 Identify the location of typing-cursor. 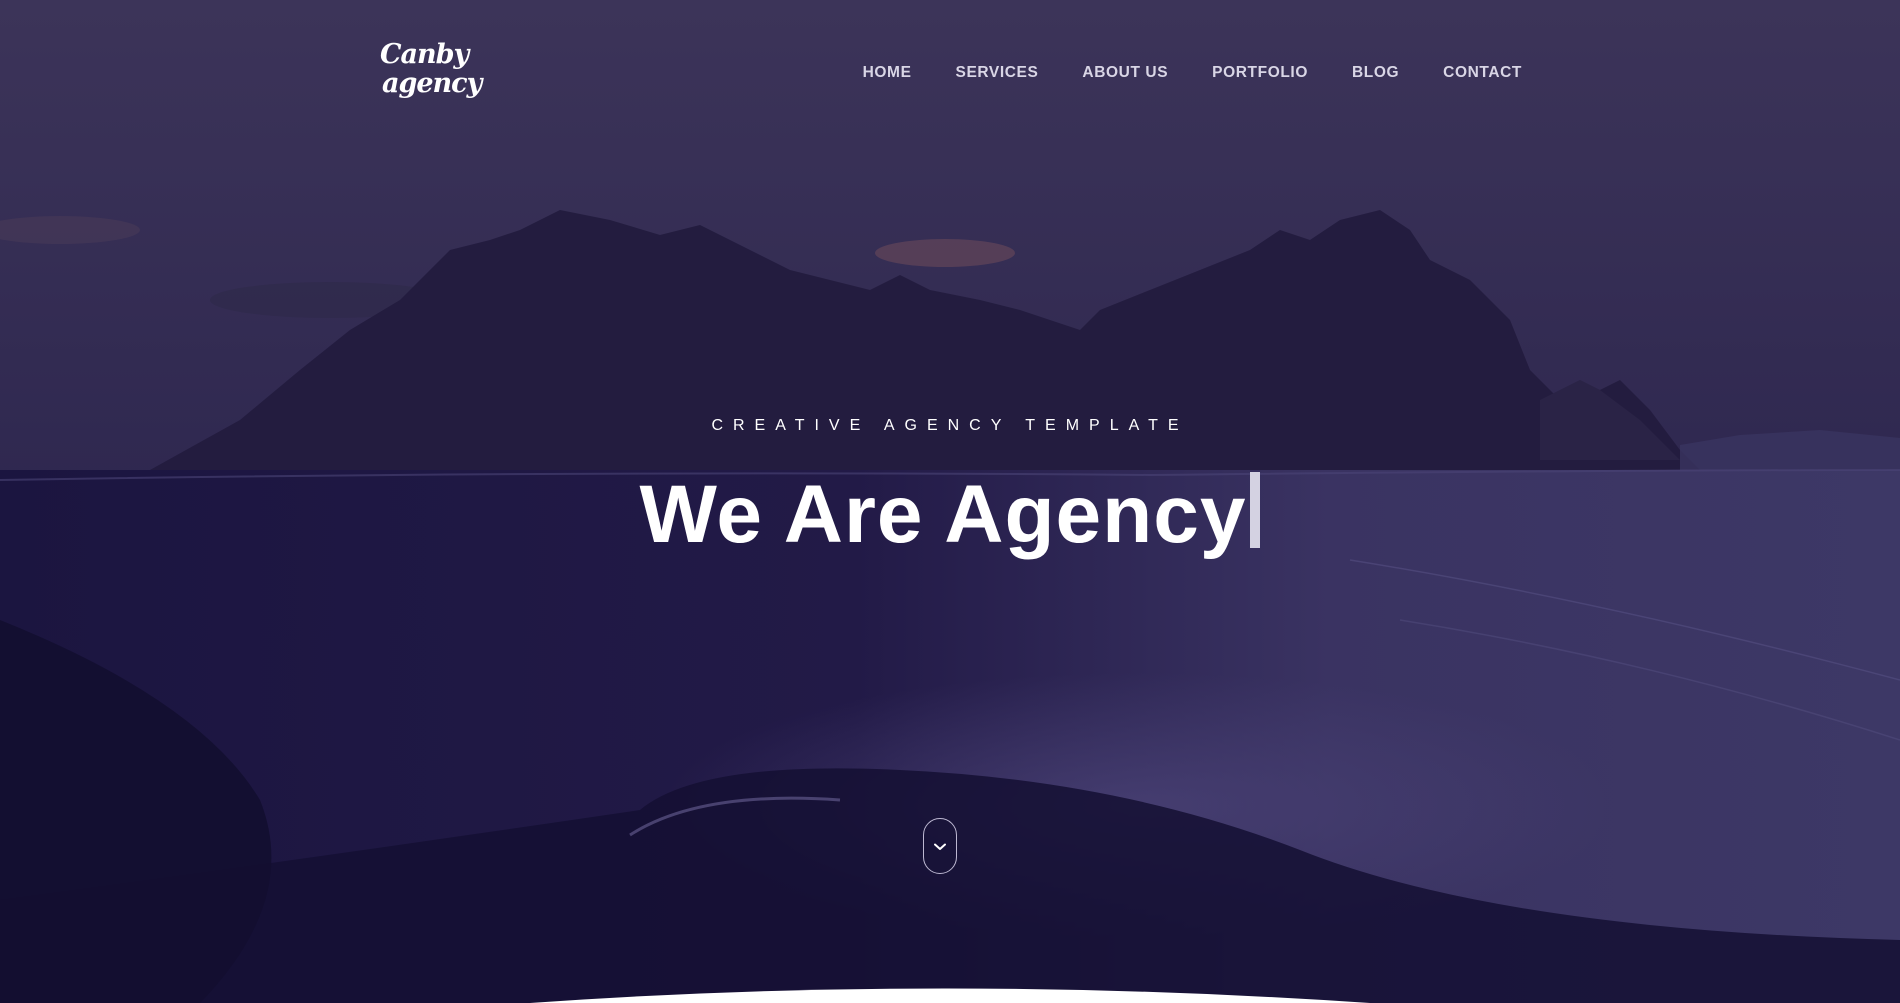
(1255, 510).